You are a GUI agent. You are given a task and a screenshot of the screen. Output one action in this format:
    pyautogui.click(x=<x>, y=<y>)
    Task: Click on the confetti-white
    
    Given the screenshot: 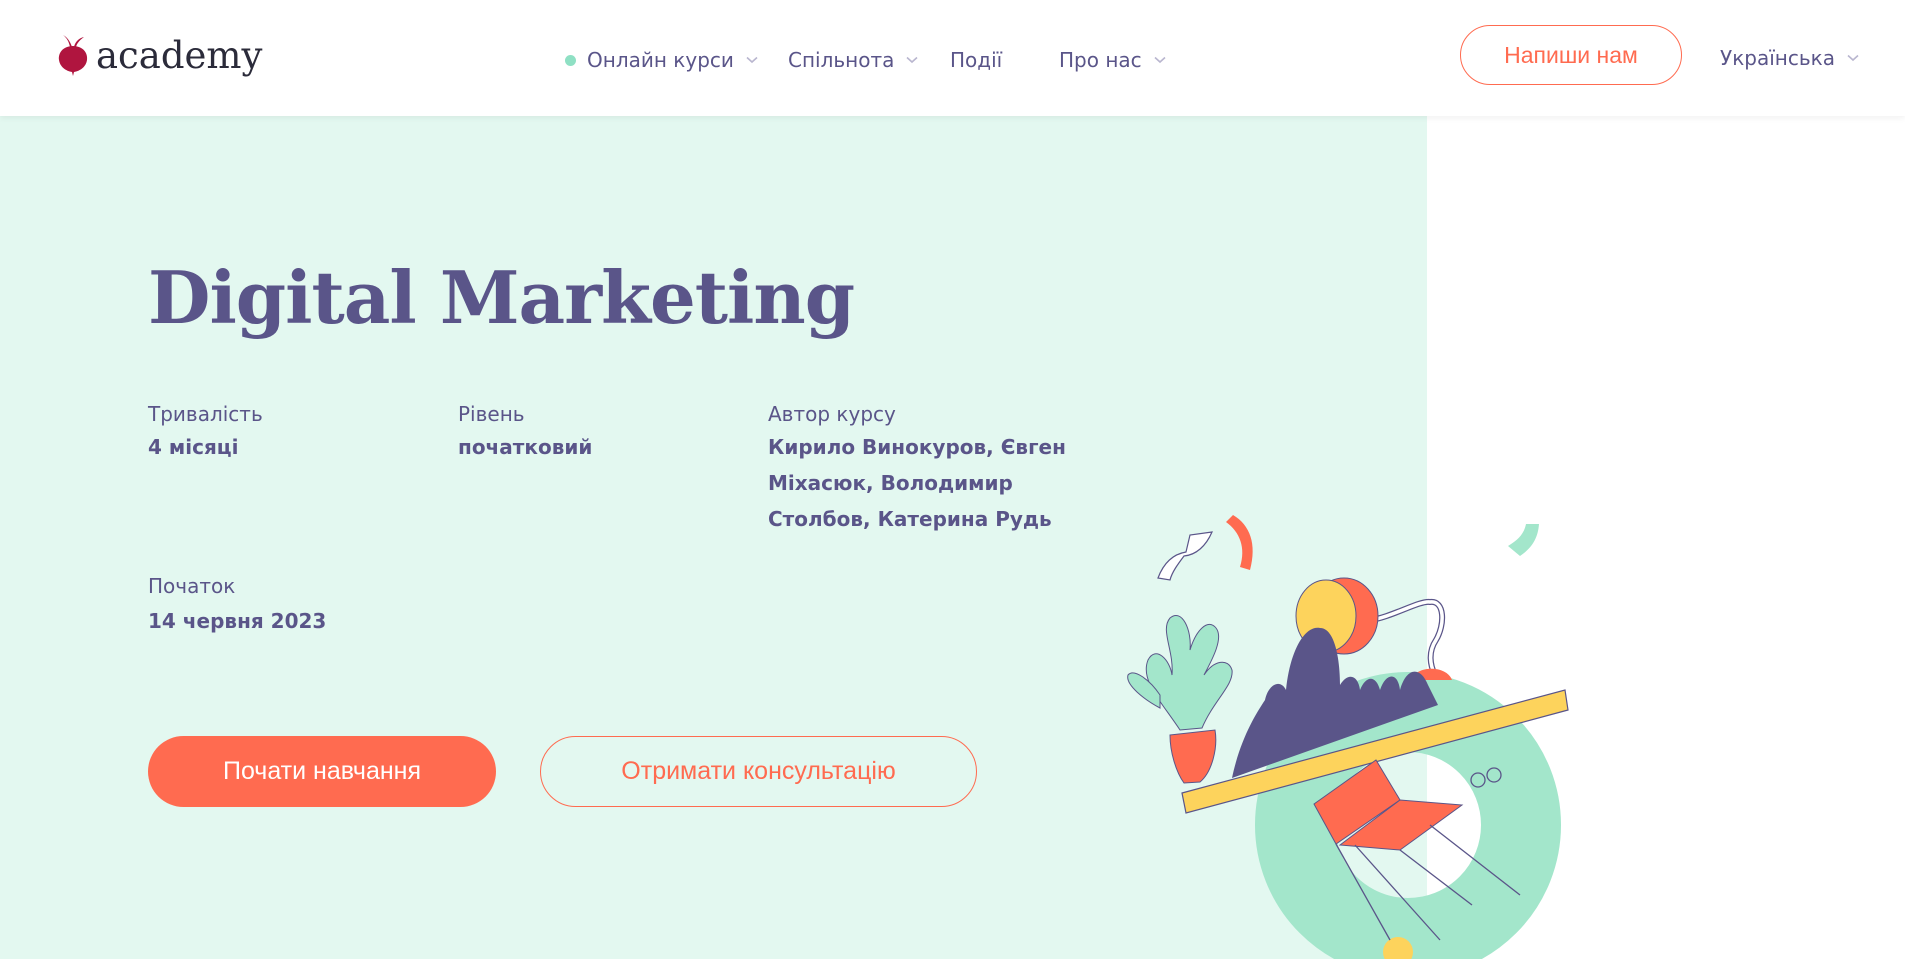 What is the action you would take?
    pyautogui.click(x=1185, y=556)
    